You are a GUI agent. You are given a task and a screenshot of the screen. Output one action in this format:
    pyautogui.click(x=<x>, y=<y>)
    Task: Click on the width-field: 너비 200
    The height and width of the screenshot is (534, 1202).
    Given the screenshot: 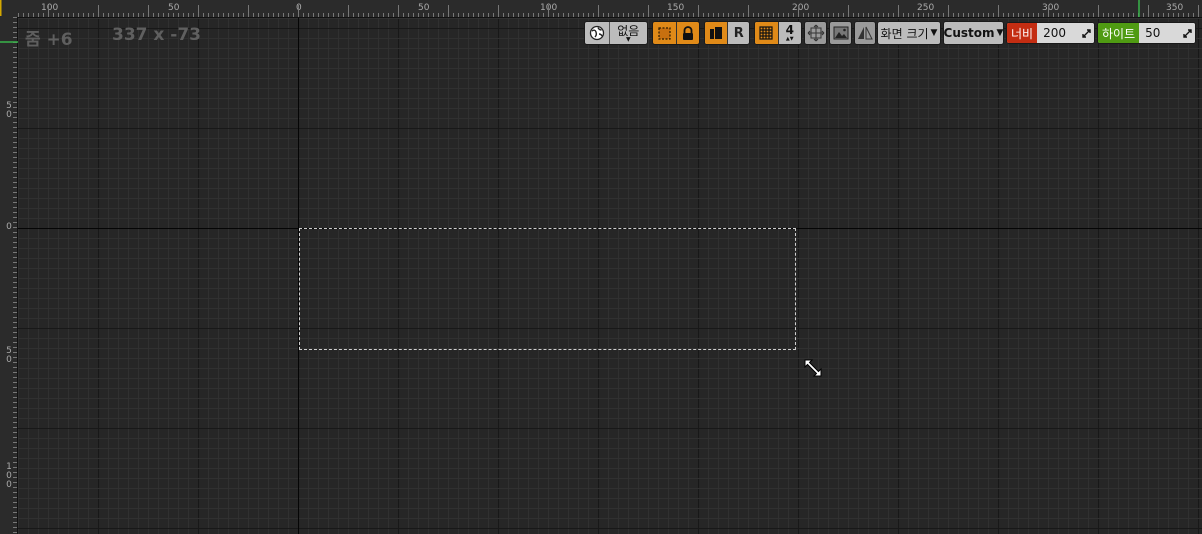 What is the action you would take?
    pyautogui.click(x=1050, y=33)
    